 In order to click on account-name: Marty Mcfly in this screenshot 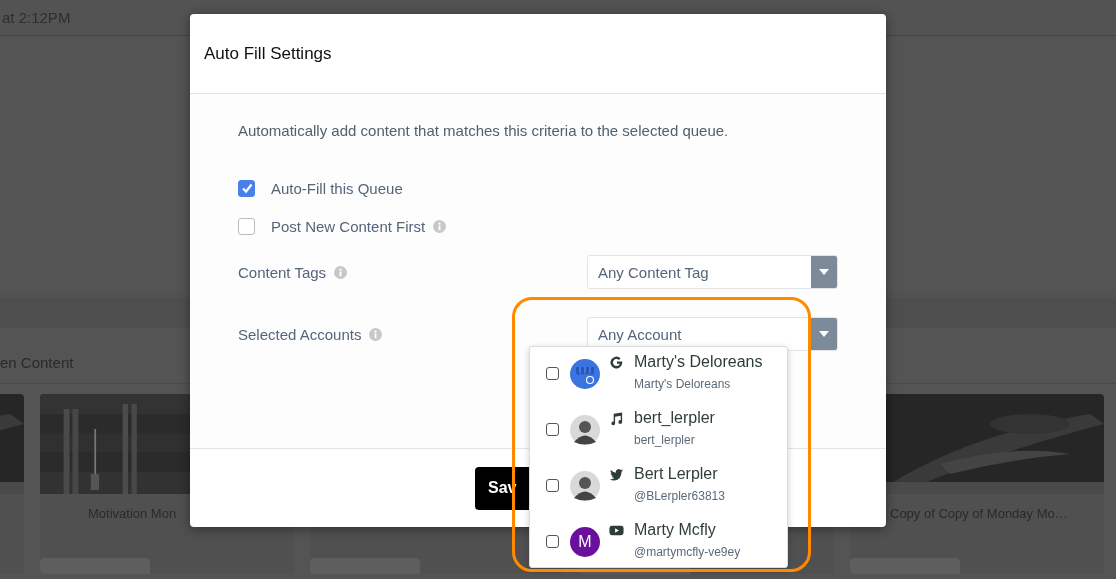, I will do `click(675, 530)`.